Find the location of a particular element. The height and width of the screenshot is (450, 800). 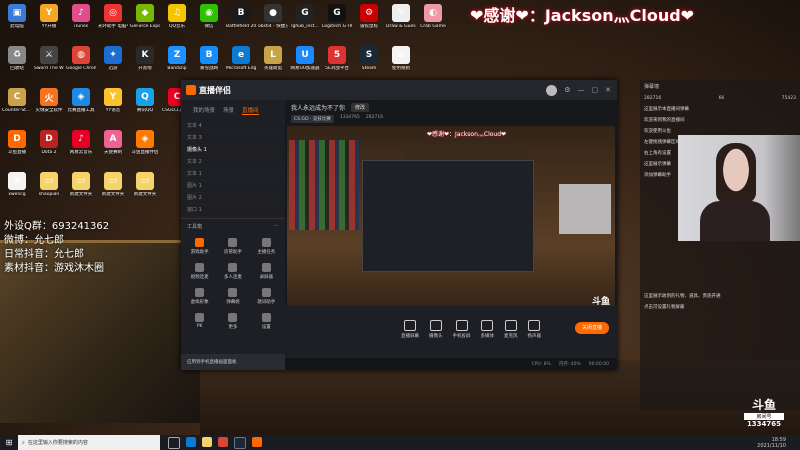

desktop-icon: ◉ 微信 is located at coordinates (209, 16).